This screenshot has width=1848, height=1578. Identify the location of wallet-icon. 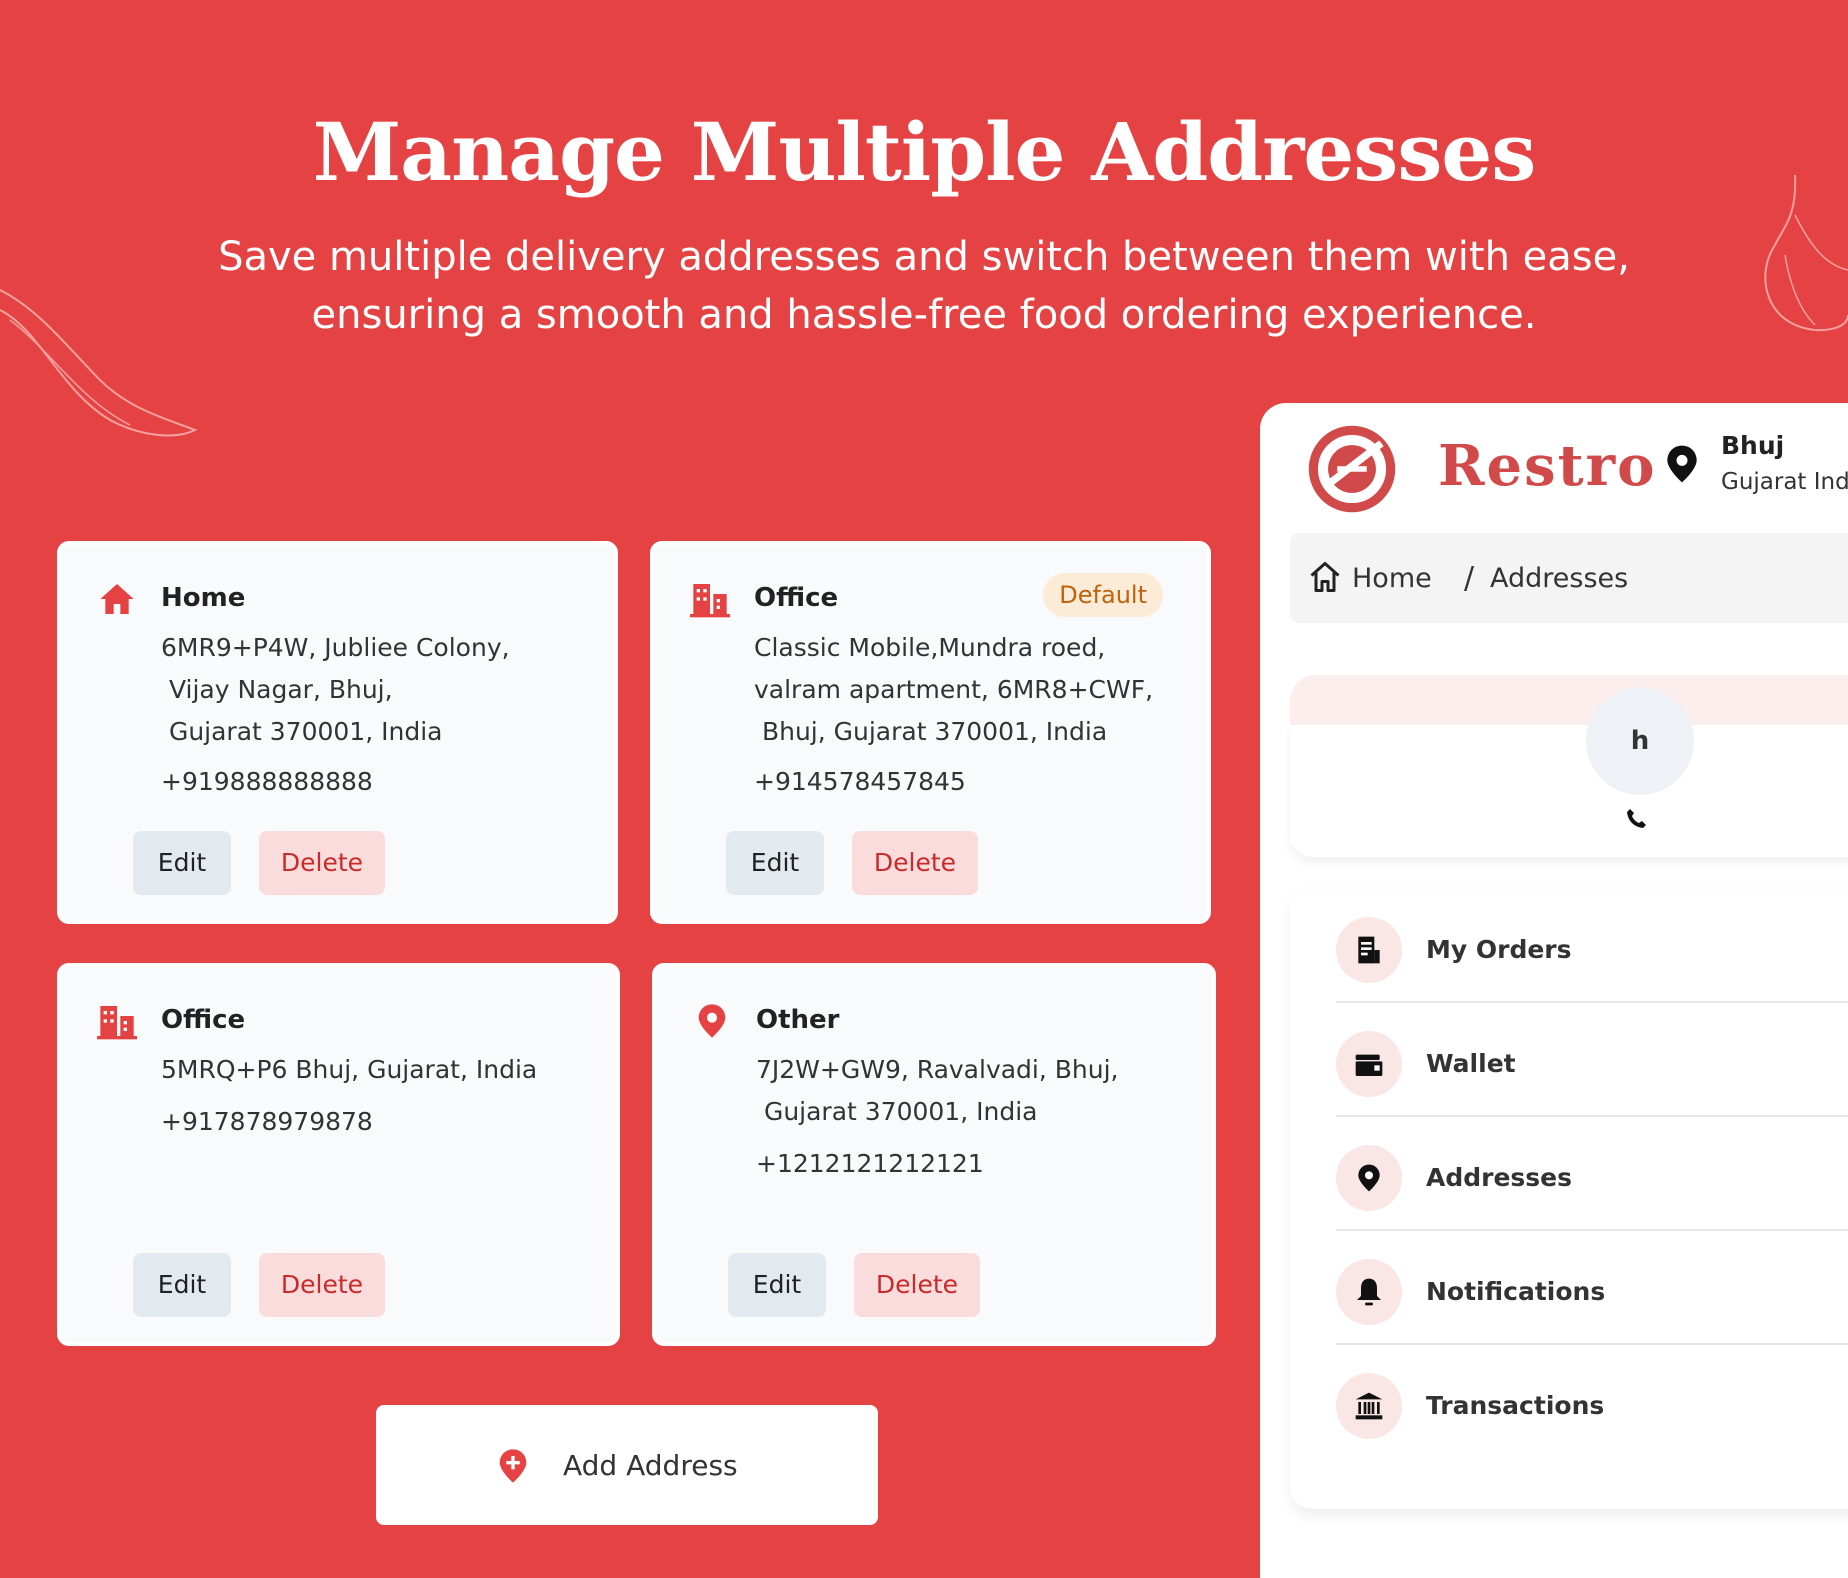
(1369, 1065).